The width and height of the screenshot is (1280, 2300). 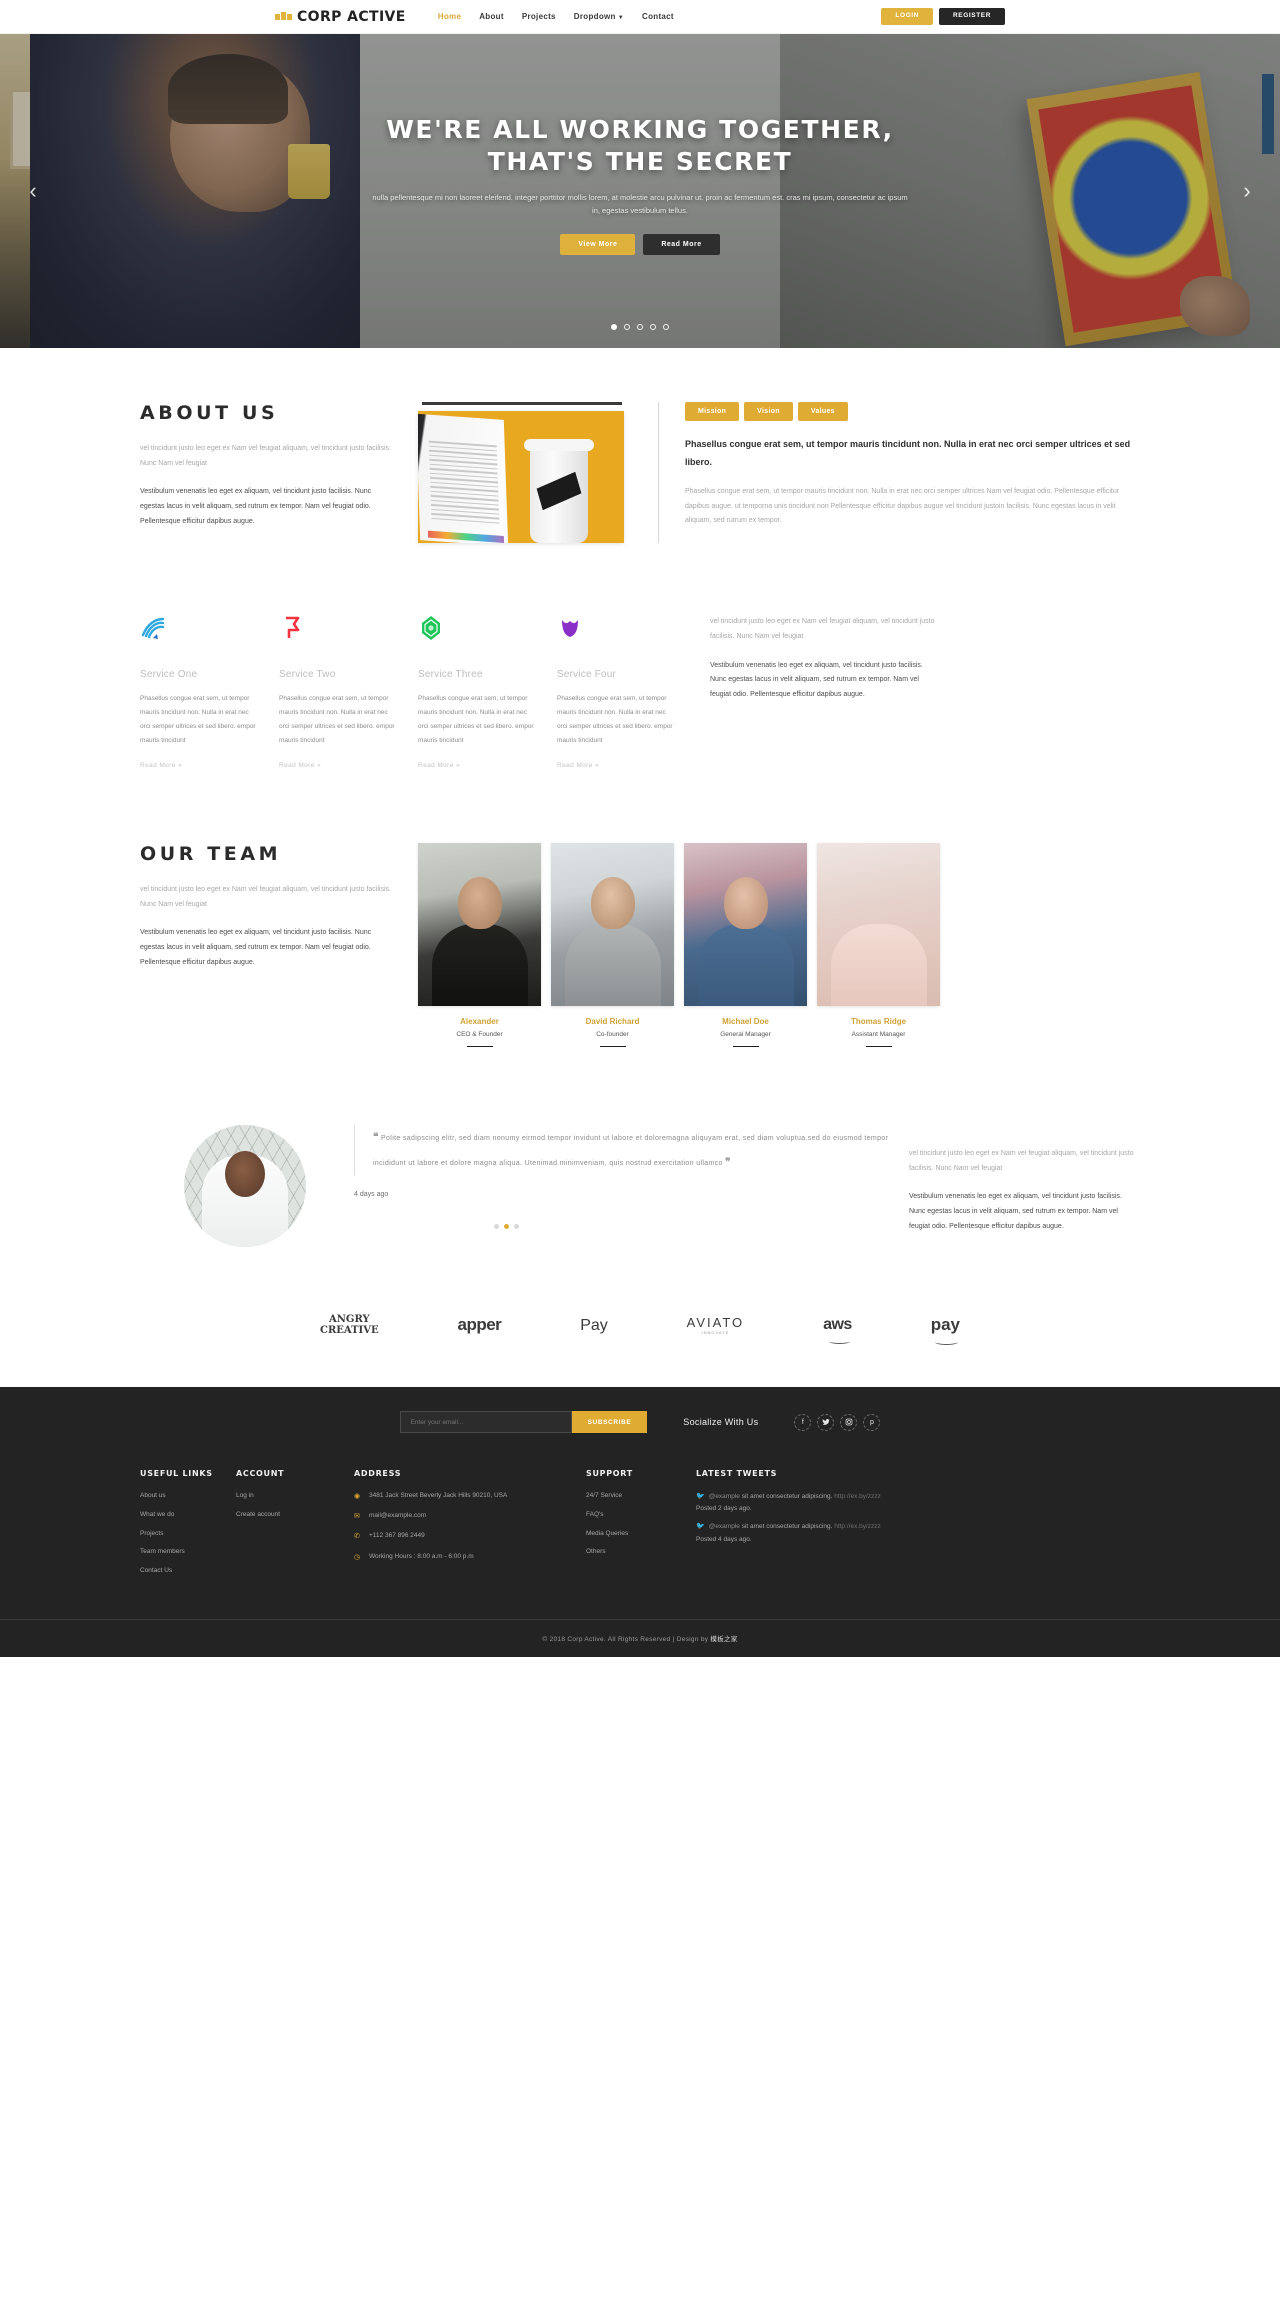 What do you see at coordinates (188, 1571) in the screenshot?
I see `footer-link-contact-us: Contact Us` at bounding box center [188, 1571].